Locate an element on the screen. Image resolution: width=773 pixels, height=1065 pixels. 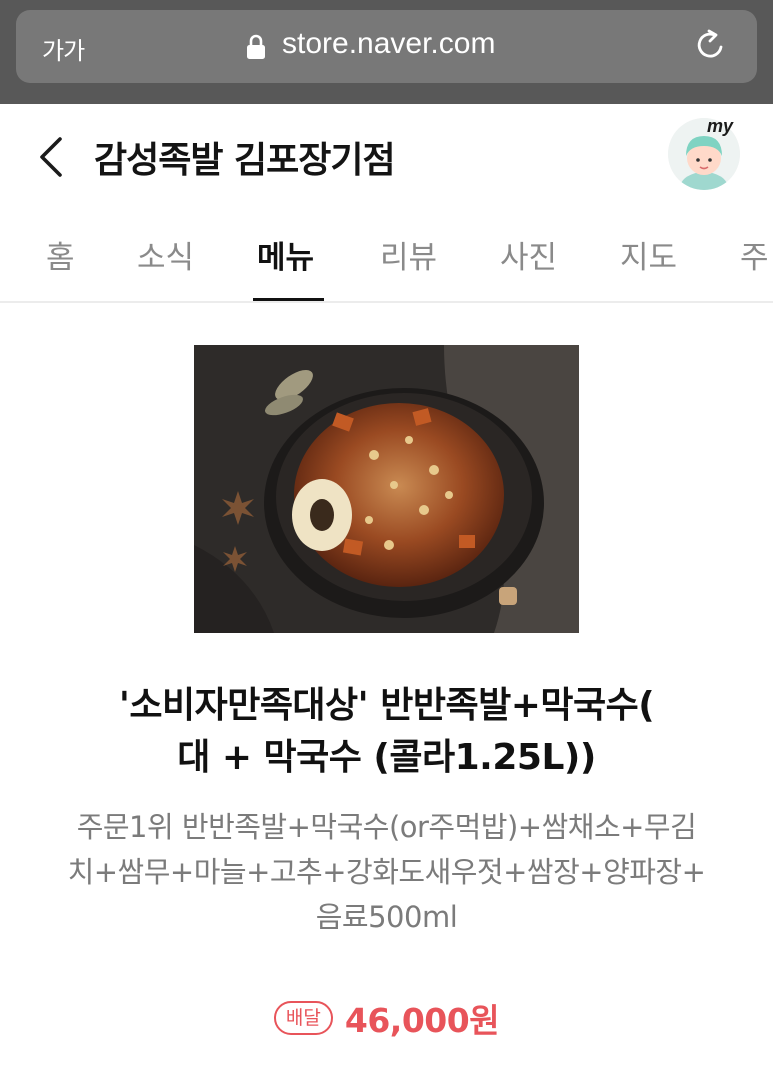
my-label: my is located at coordinates (720, 126).